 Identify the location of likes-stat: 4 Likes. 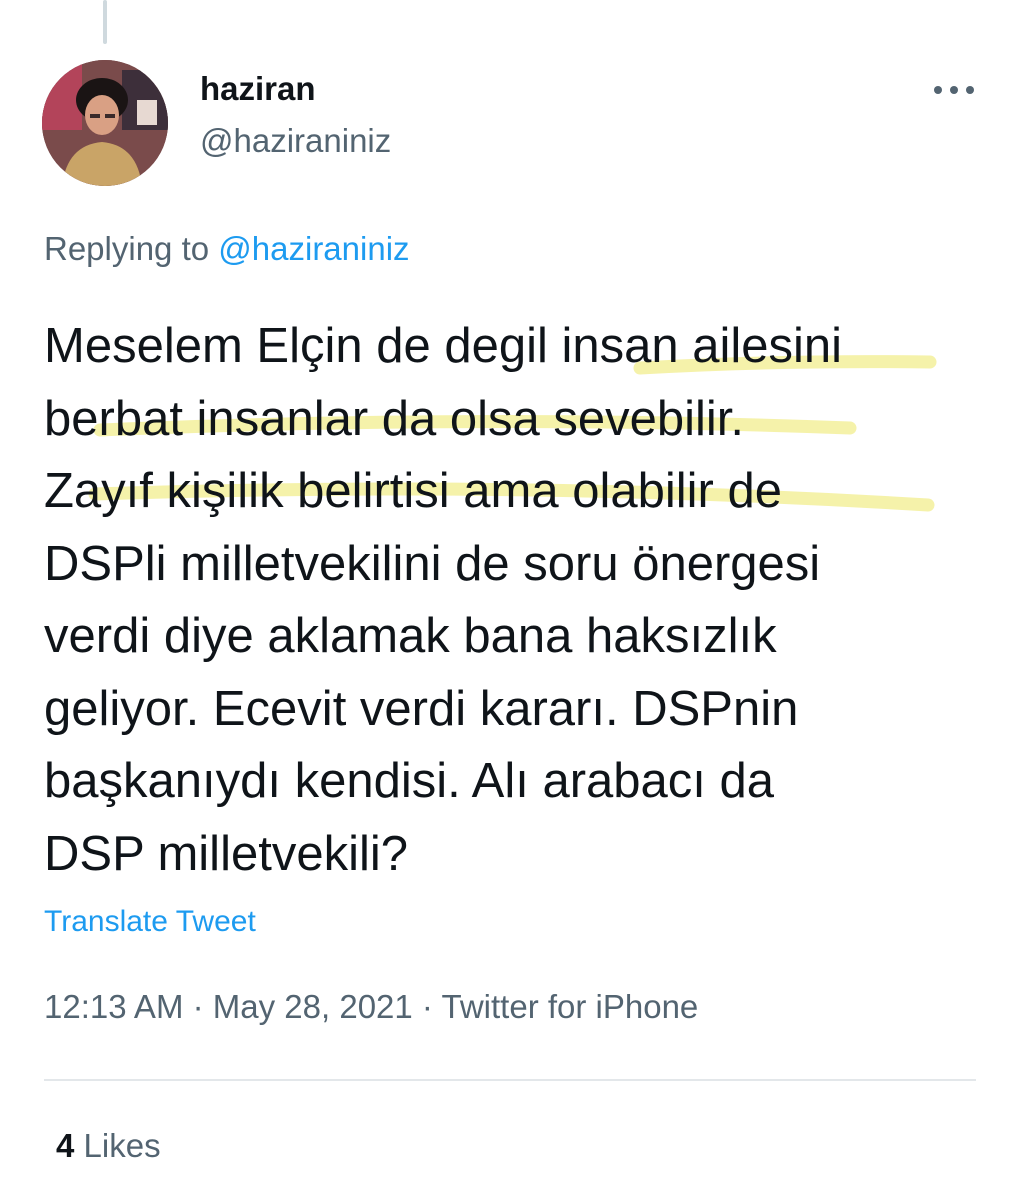
(108, 1146).